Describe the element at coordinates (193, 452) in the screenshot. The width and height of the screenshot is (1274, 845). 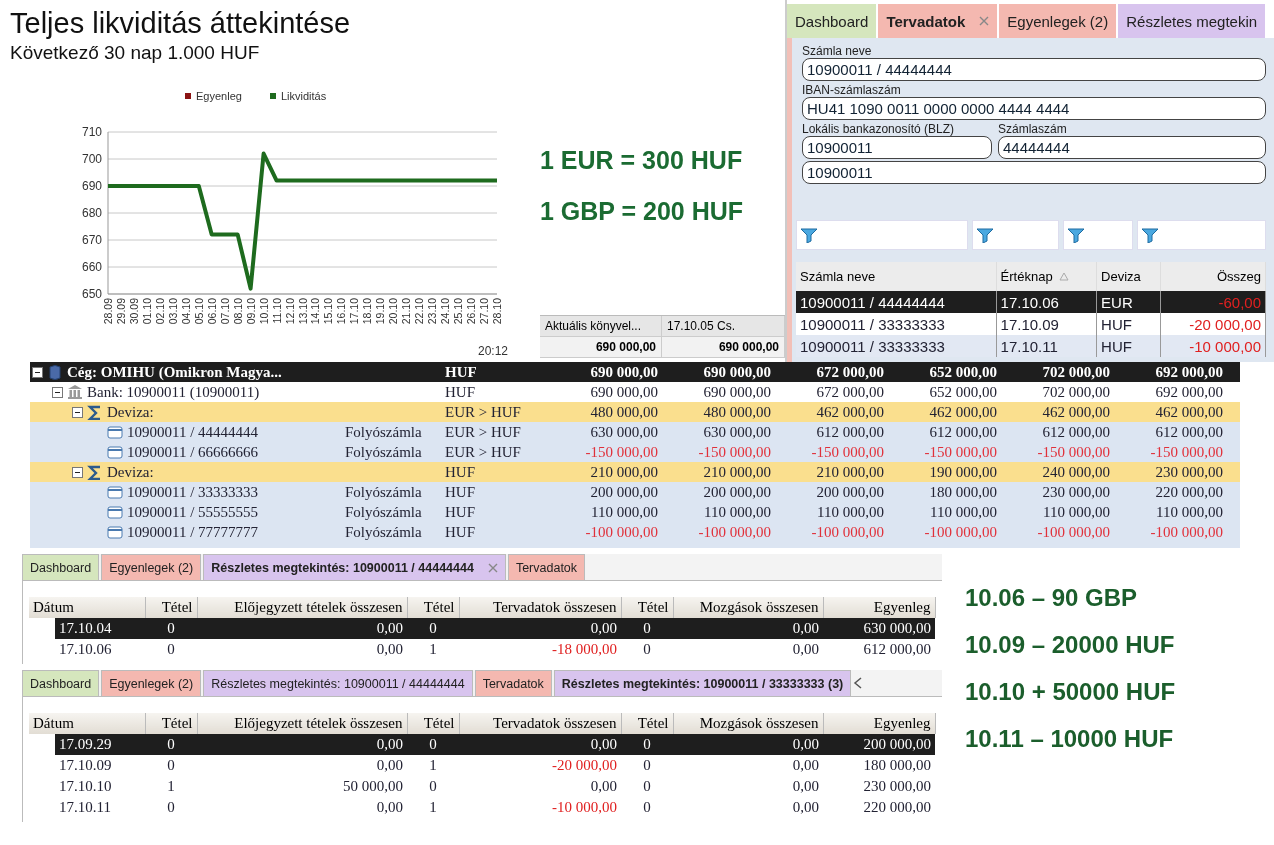
I see `tree-item-label: 10900011 / 66666666` at that location.